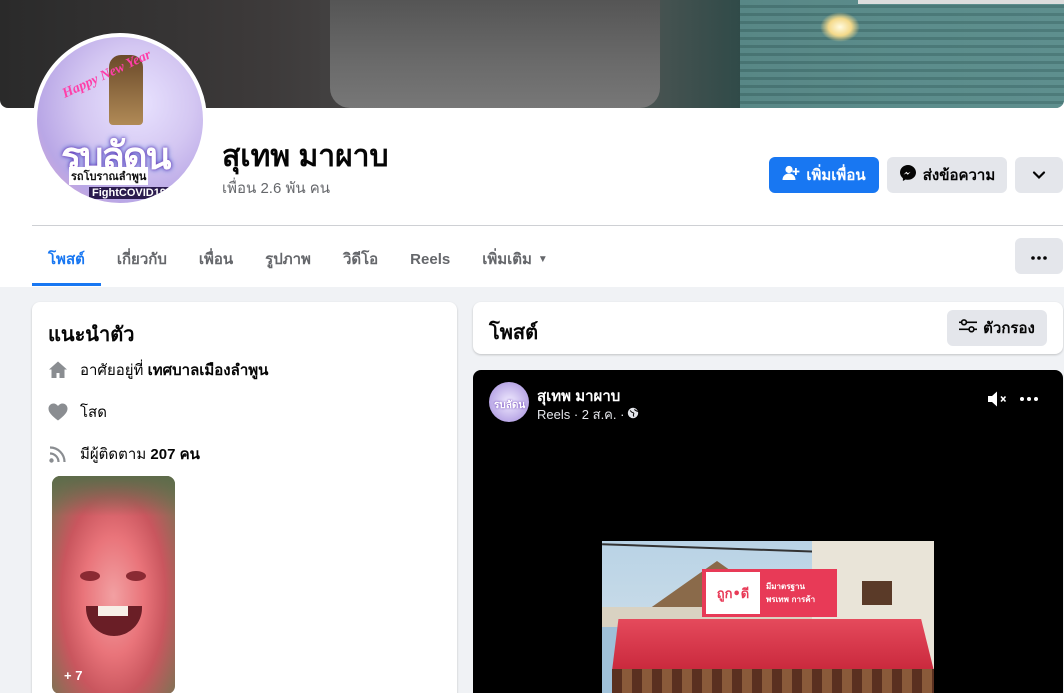 The width and height of the screenshot is (1064, 693). I want to click on video-sign-text: มีมาตรฐาน พรเทพ การค้า, so click(790, 593).